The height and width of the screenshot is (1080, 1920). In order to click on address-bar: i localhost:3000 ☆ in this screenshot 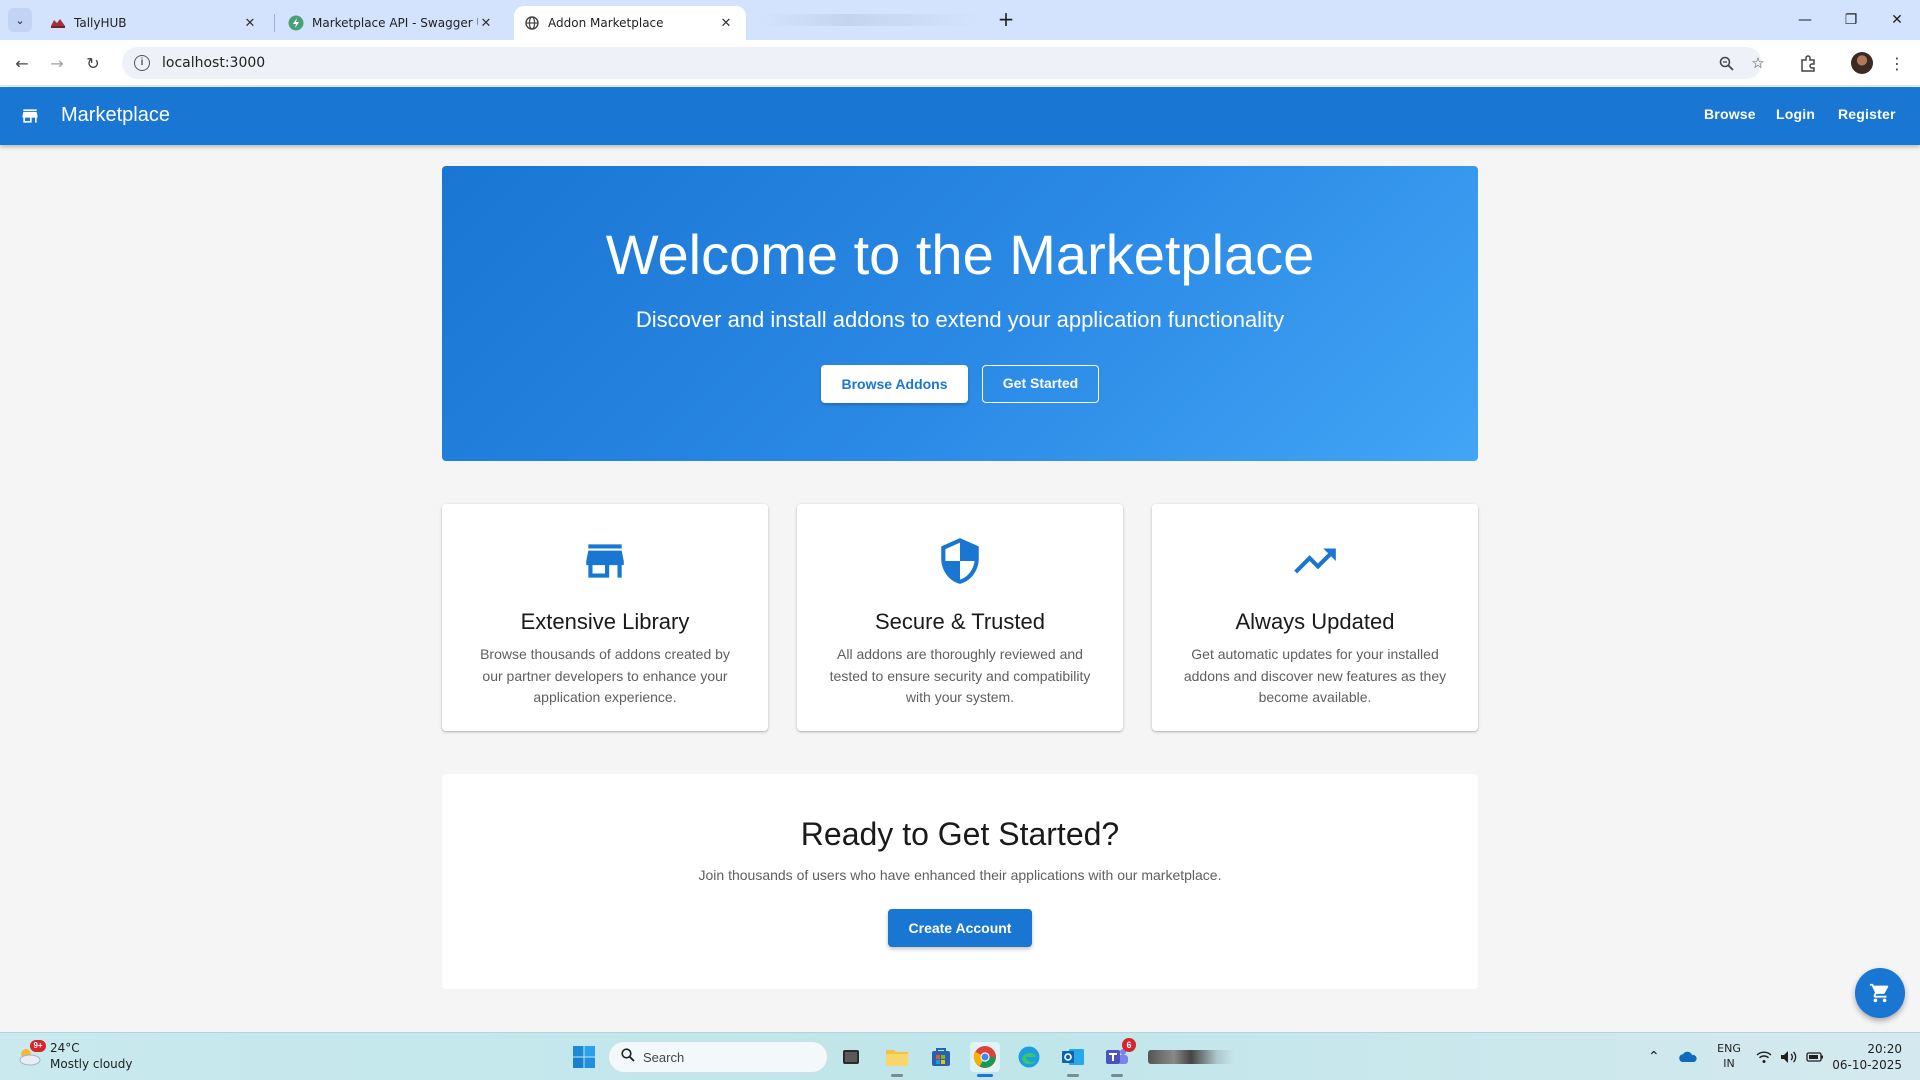, I will do `click(943, 63)`.